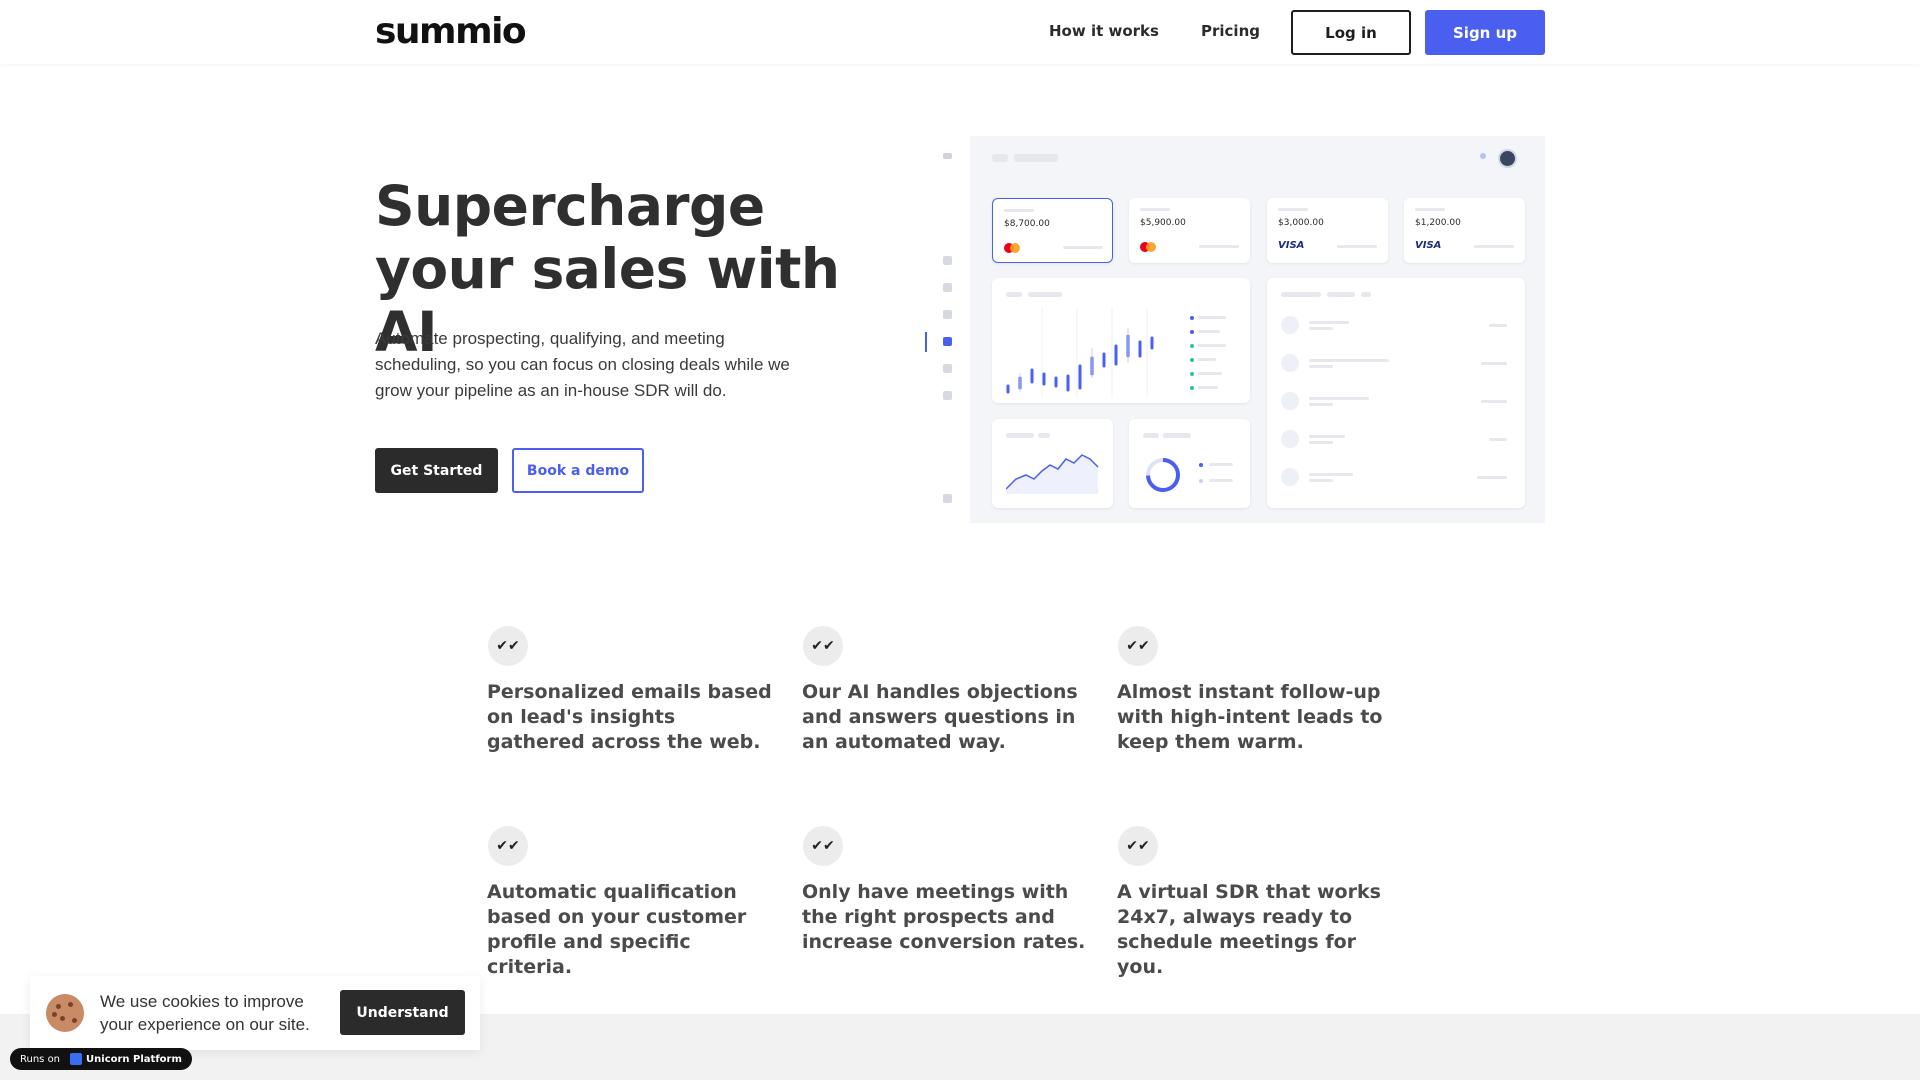  Describe the element at coordinates (947, 368) in the screenshot. I see `calendar-icon` at that location.